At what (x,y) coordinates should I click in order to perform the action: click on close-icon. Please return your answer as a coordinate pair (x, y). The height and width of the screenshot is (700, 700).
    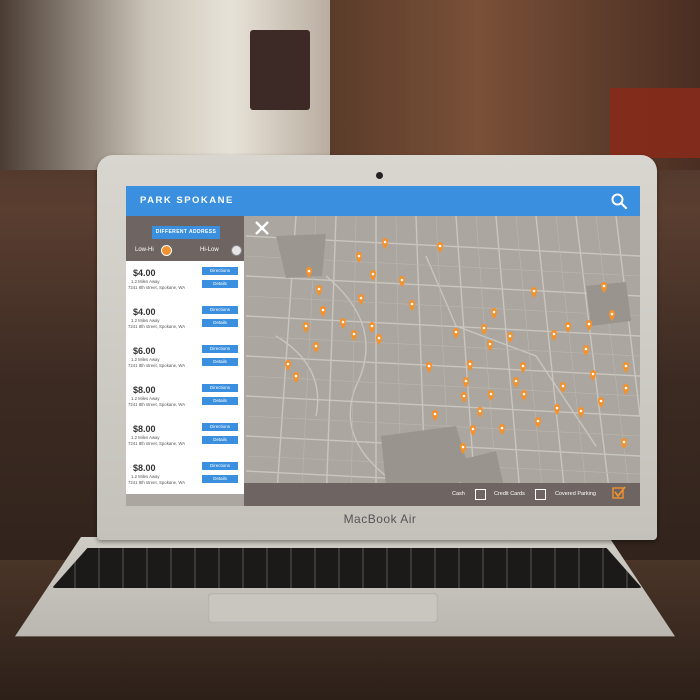
    Looking at the image, I should click on (262, 228).